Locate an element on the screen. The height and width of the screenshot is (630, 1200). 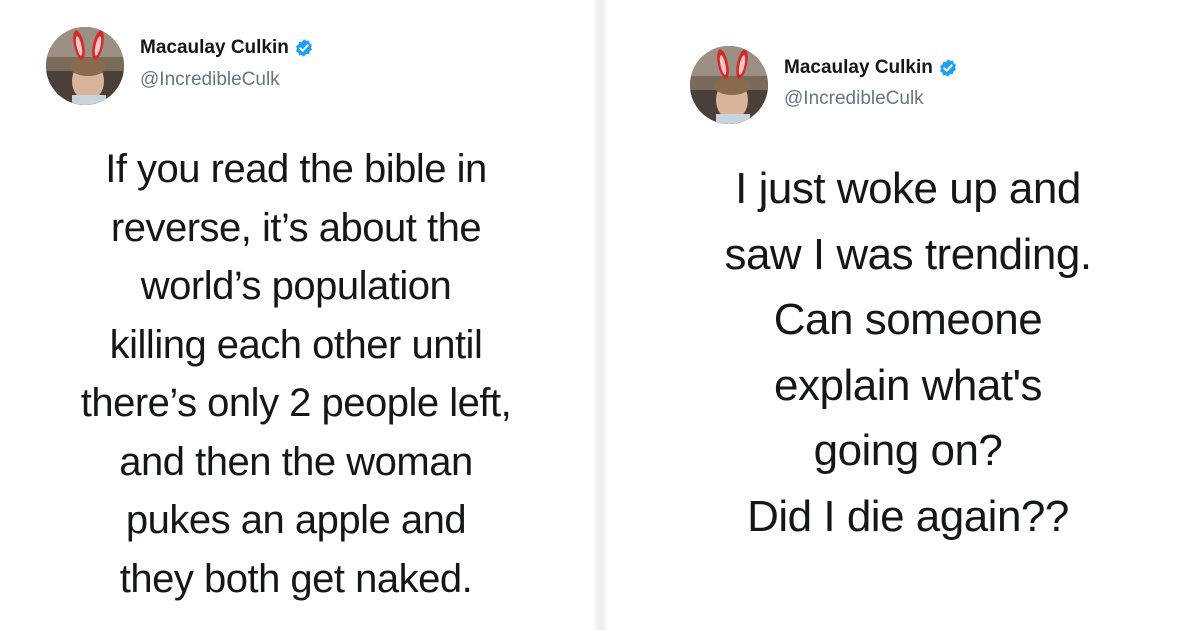
tweet-text-line: world’s population is located at coordinates (296, 286).